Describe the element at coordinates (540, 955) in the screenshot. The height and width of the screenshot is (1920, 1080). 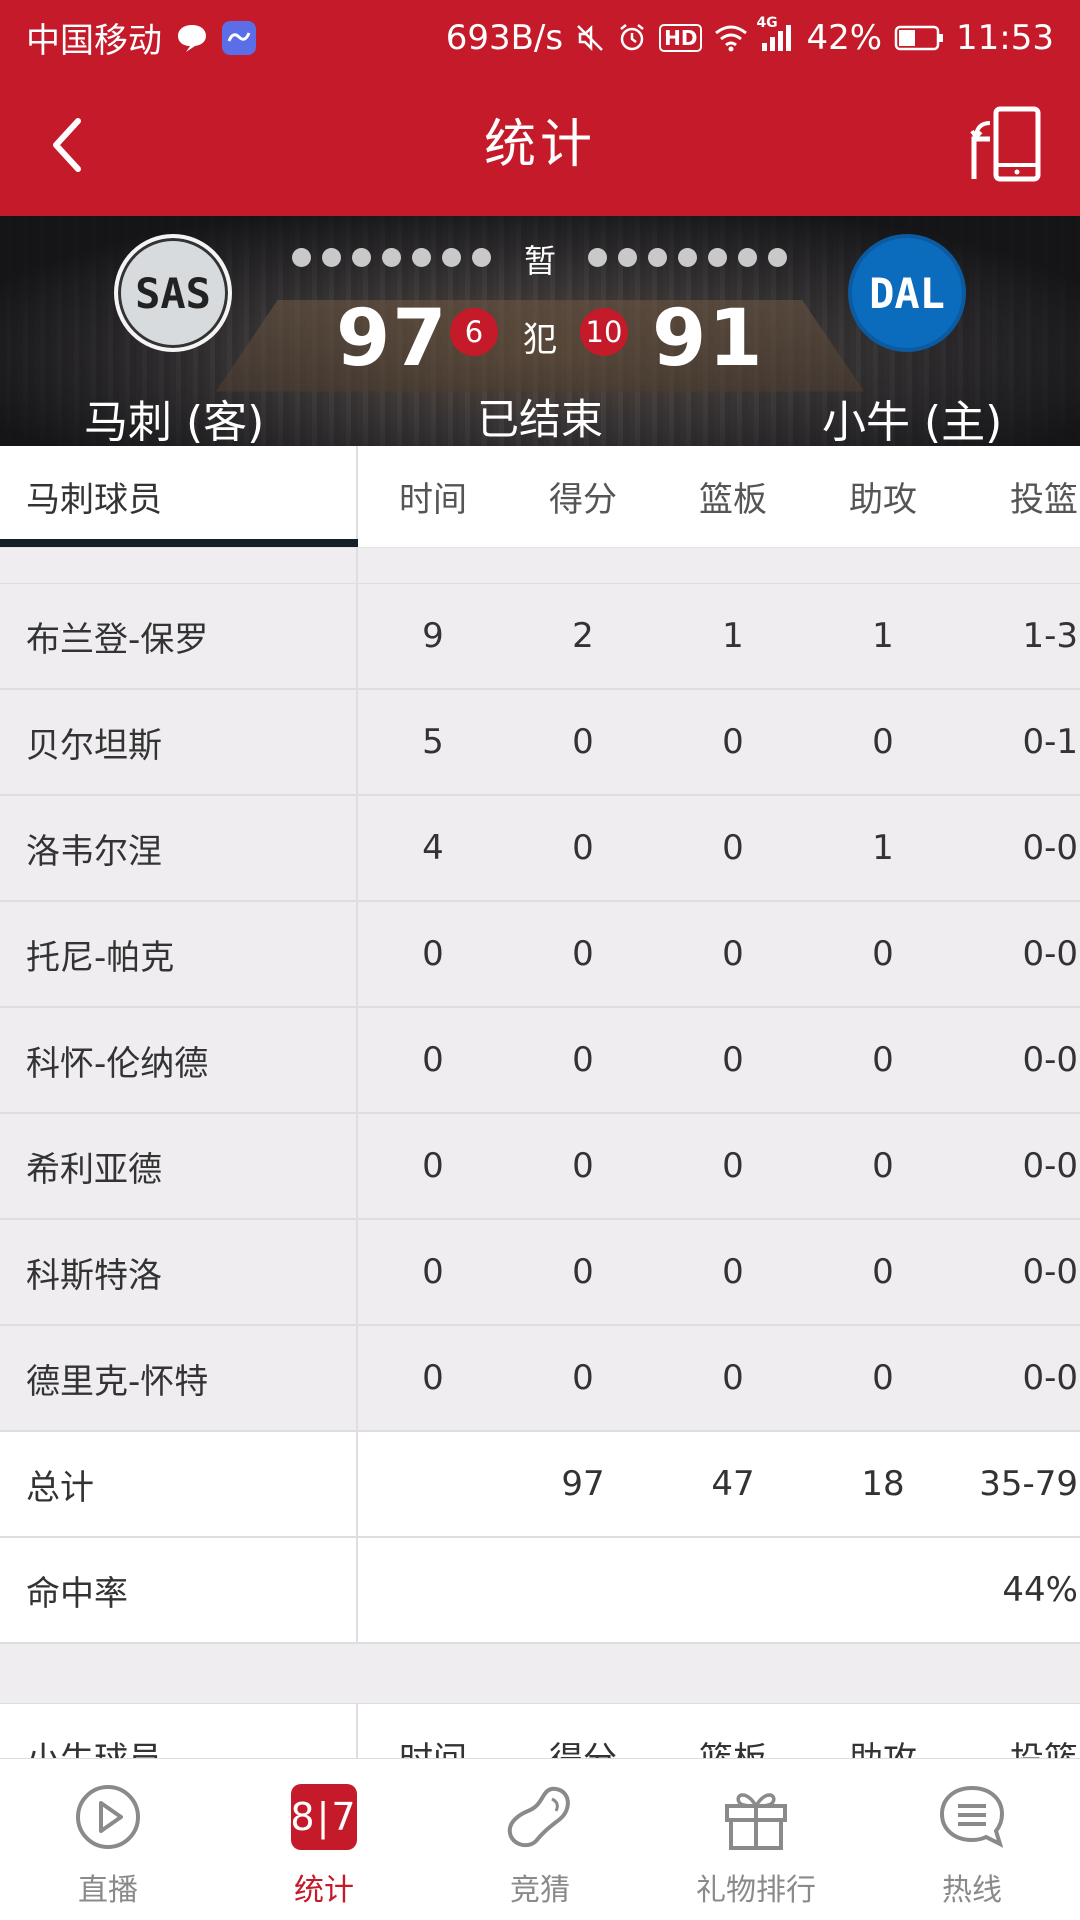
I see `player-row: 托尼-帕克 0 0 0 0 0-0` at that location.